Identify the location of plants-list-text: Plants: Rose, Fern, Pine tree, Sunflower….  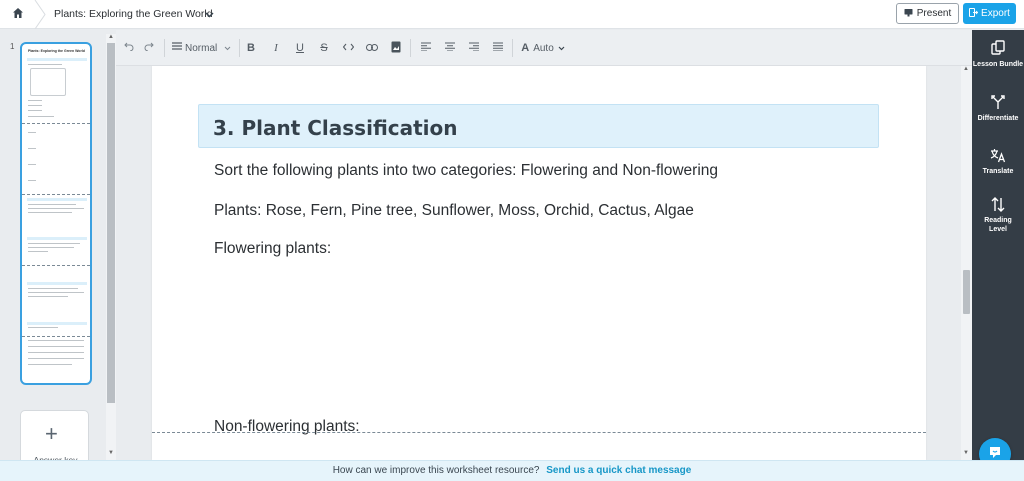
(454, 211).